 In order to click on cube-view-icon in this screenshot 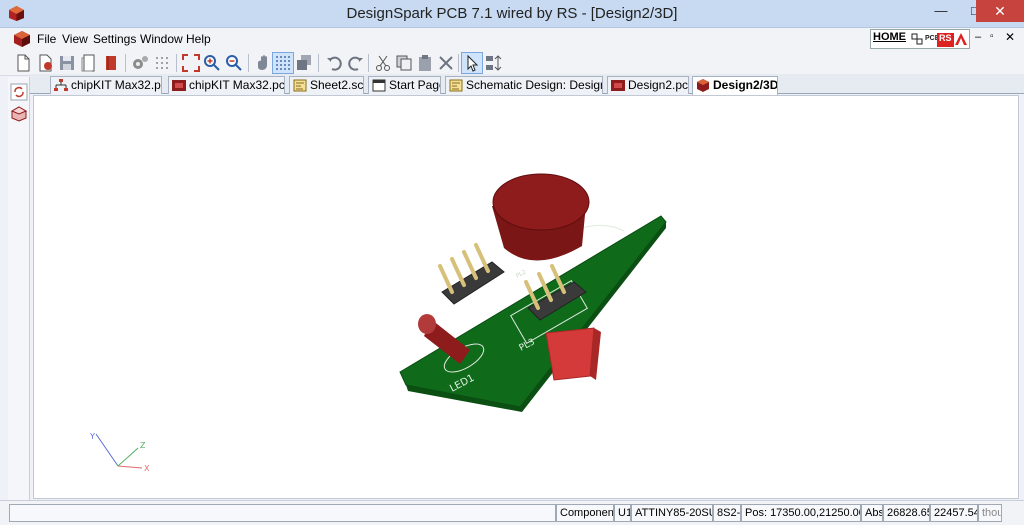, I will do `click(19, 114)`.